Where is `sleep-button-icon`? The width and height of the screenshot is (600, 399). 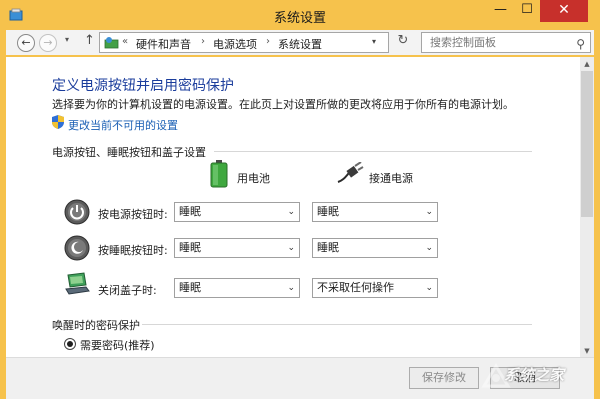 sleep-button-icon is located at coordinates (77, 248).